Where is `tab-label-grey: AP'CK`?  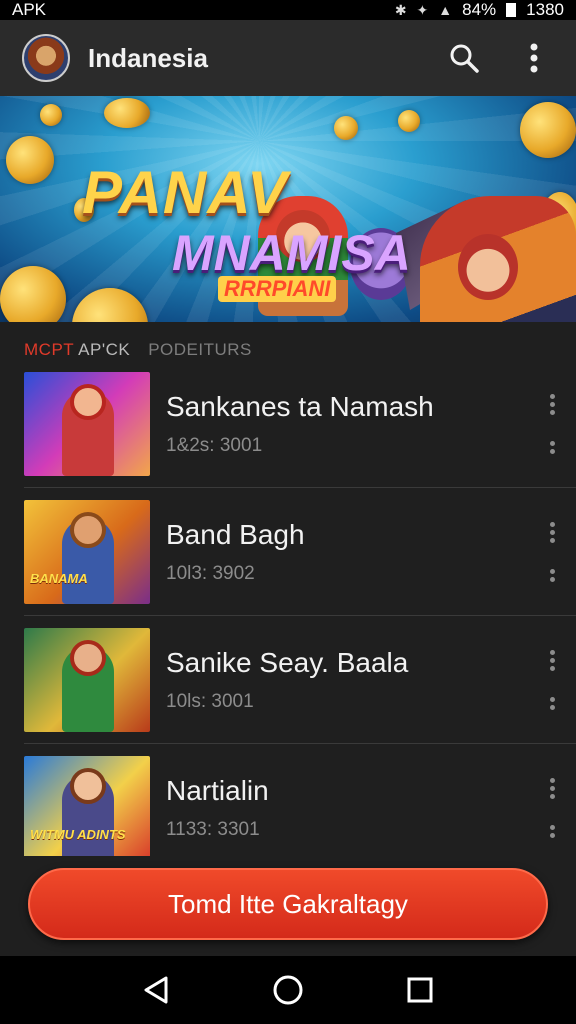
tab-label-grey: AP'CK is located at coordinates (102, 349).